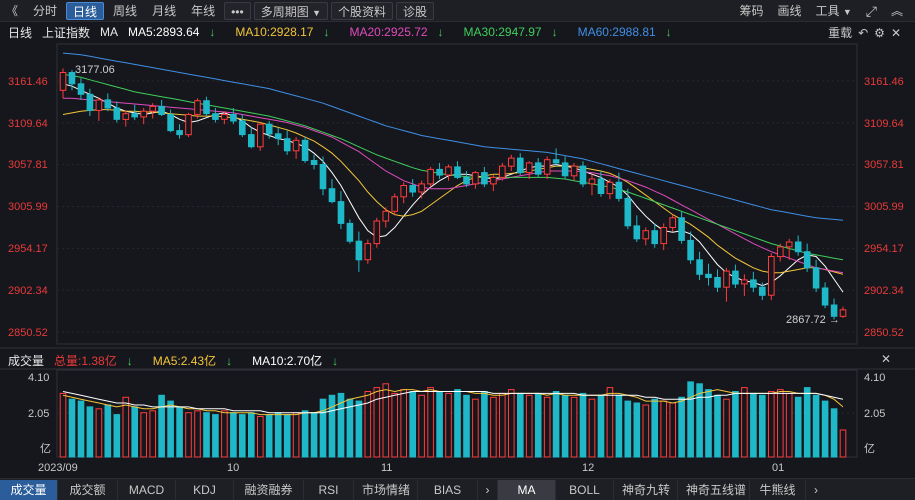  I want to click on tab-magic-nine: 神奇九转, so click(646, 489).